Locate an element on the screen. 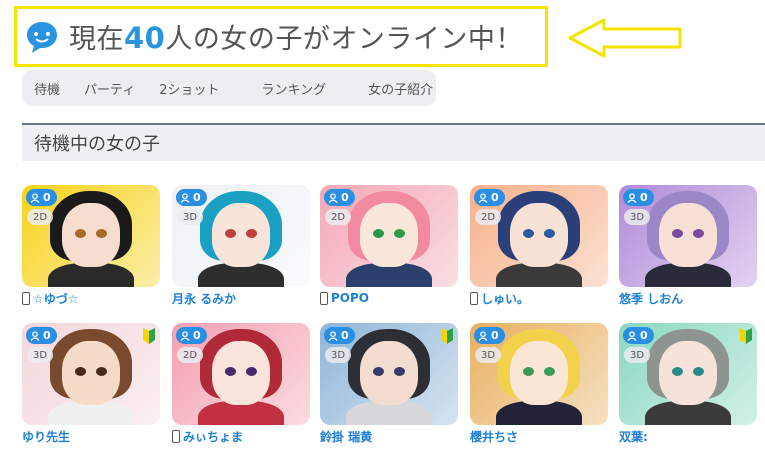  girl-name: みぃちょま is located at coordinates (241, 436).